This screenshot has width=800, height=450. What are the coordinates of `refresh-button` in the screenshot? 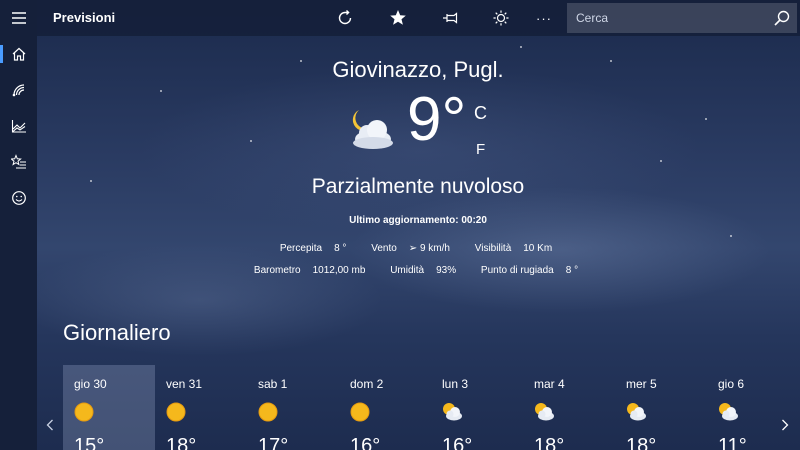 It's located at (345, 18).